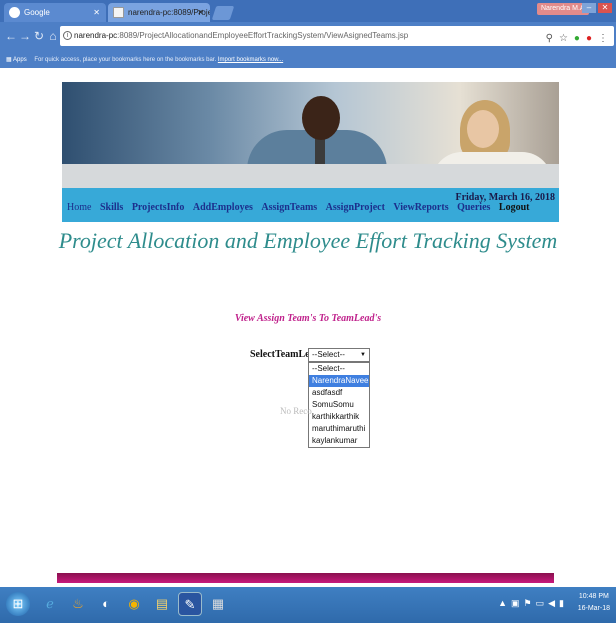 This screenshot has width=616, height=623. What do you see at coordinates (563, 38) in the screenshot?
I see `star-icon: ☆` at bounding box center [563, 38].